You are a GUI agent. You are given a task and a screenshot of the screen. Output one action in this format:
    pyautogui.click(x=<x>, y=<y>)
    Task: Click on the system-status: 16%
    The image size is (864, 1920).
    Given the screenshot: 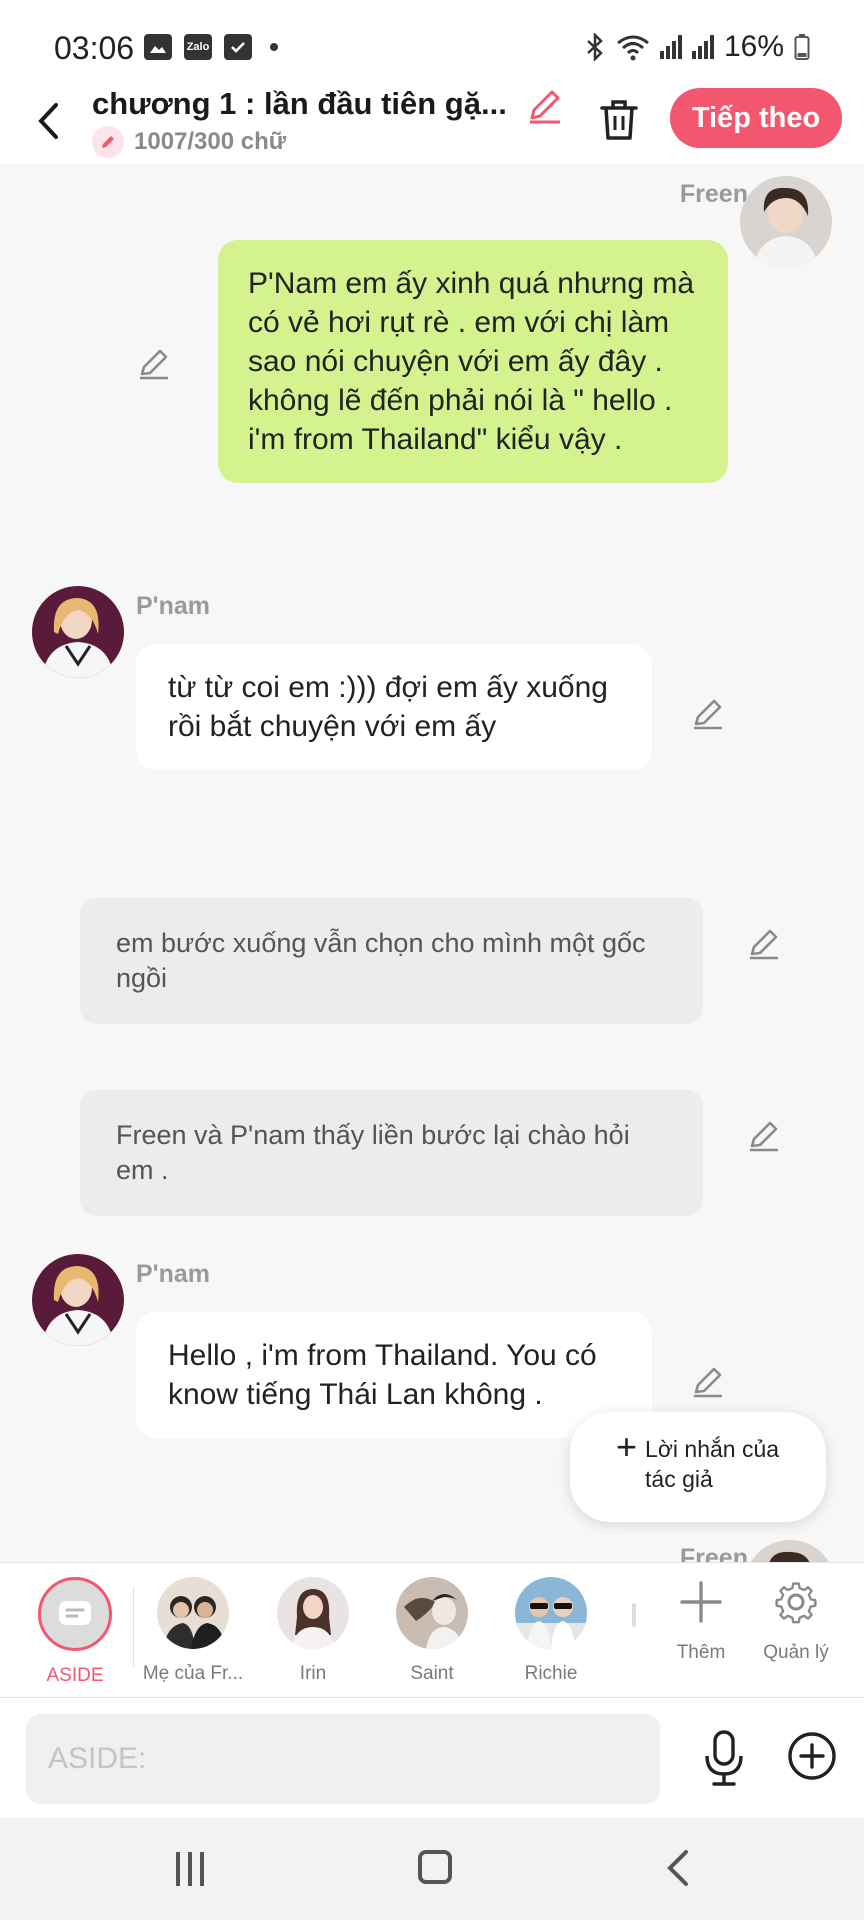 What is the action you would take?
    pyautogui.click(x=697, y=47)
    